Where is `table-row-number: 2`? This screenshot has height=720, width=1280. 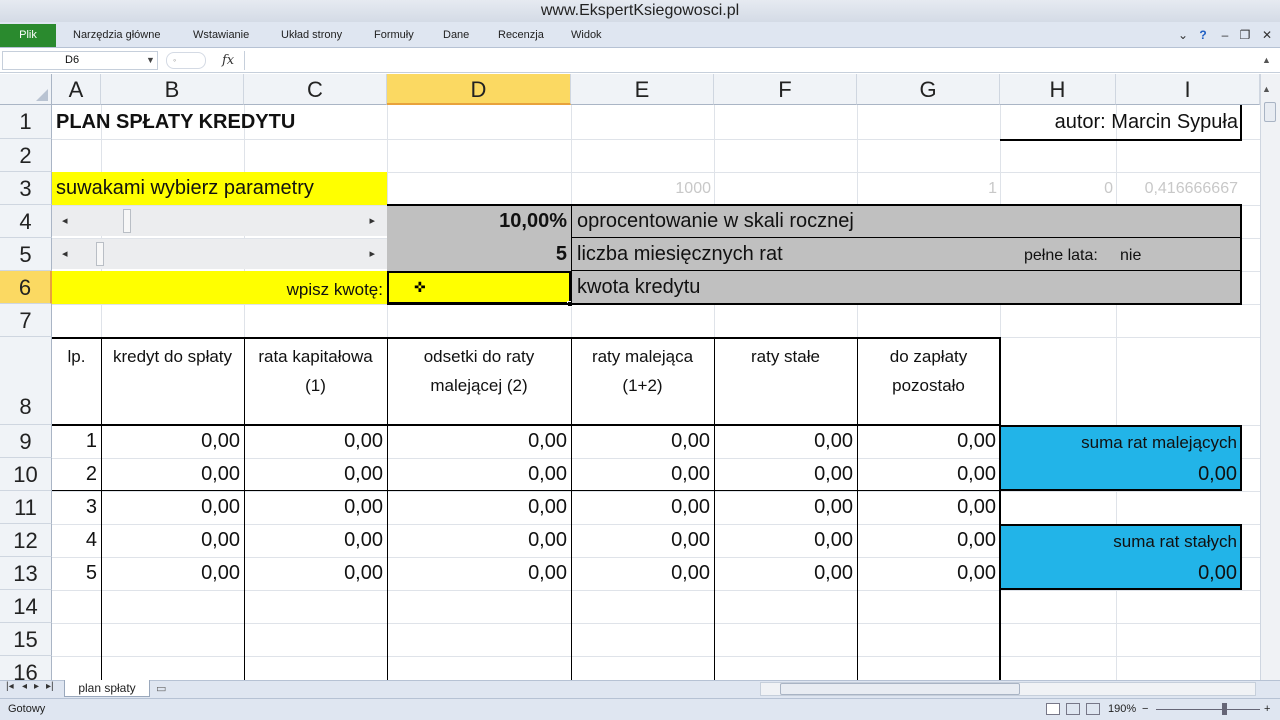
table-row-number: 2 is located at coordinates (74, 474).